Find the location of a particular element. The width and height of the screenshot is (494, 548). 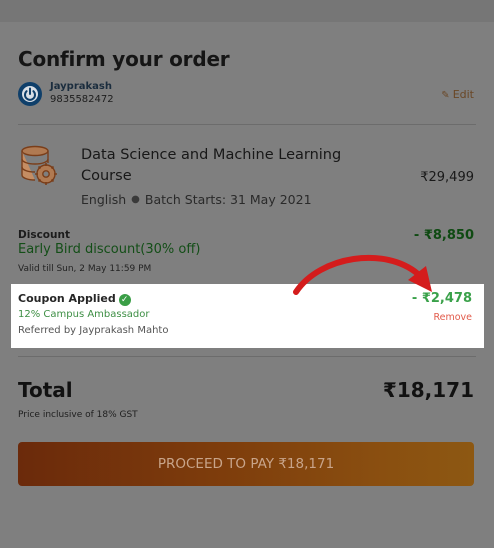

edit-label: Edit is located at coordinates (463, 94).